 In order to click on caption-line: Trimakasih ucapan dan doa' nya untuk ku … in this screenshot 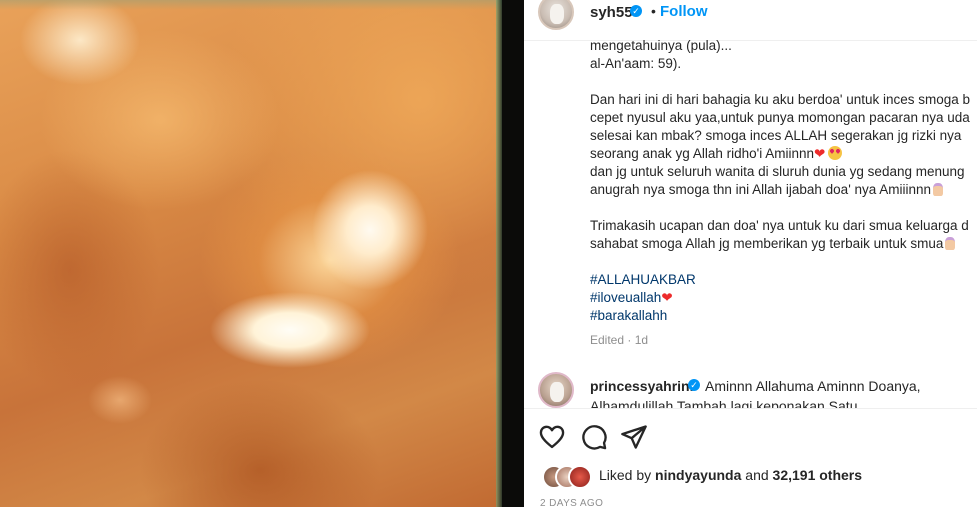, I will do `click(779, 225)`.